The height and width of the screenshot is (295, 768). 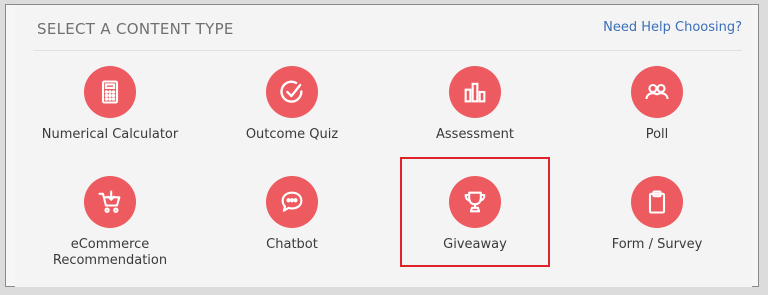 I want to click on content-type-form-survey: Form / Survey, so click(x=657, y=214).